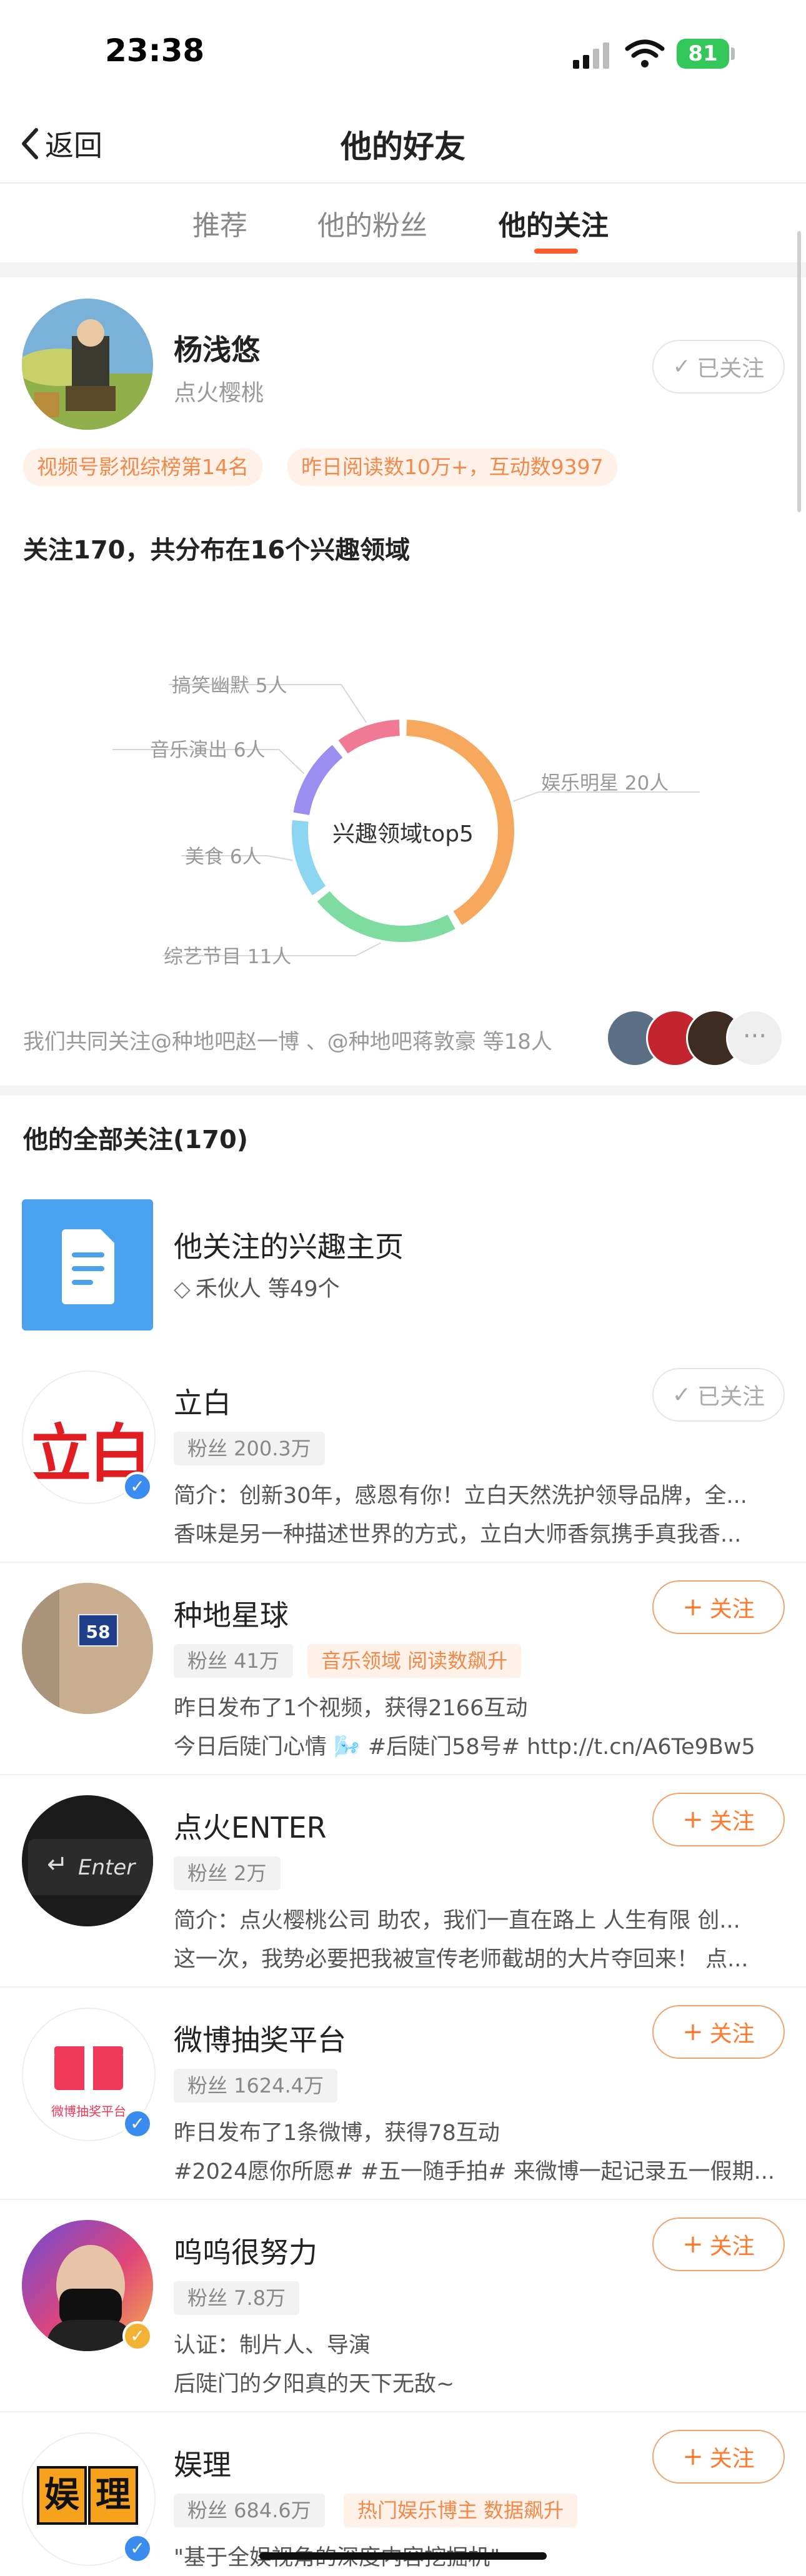 The height and width of the screenshot is (2576, 806). Describe the element at coordinates (314, 2384) in the screenshot. I see `item-line2: 后陡门的夕阳真的天下无敌~` at that location.